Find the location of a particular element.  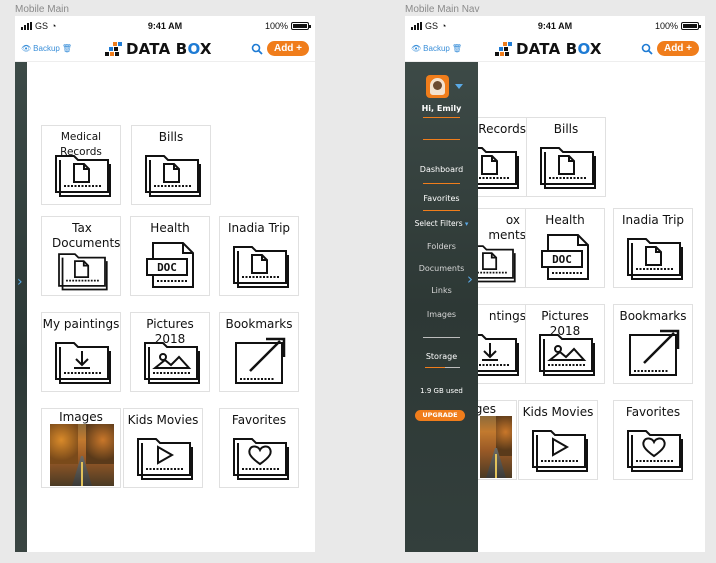

storage-free-bar is located at coordinates (452, 367).